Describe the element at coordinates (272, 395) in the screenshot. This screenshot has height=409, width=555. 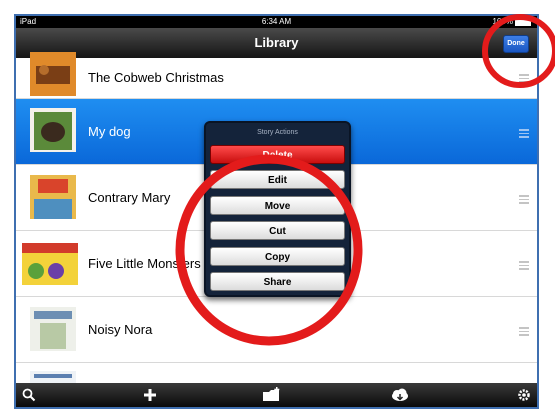
I see `new-folder-icon` at that location.